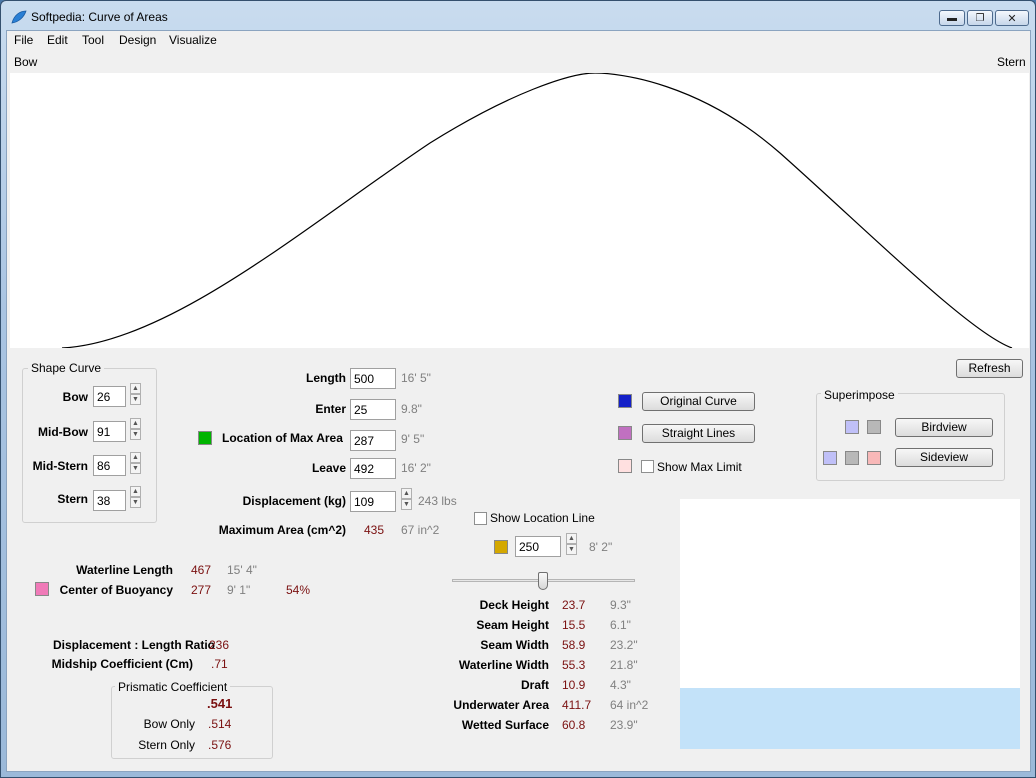 This screenshot has height=778, width=1036. I want to click on center-of-buoyancy-label: Center of Buoyancy, so click(116, 590).